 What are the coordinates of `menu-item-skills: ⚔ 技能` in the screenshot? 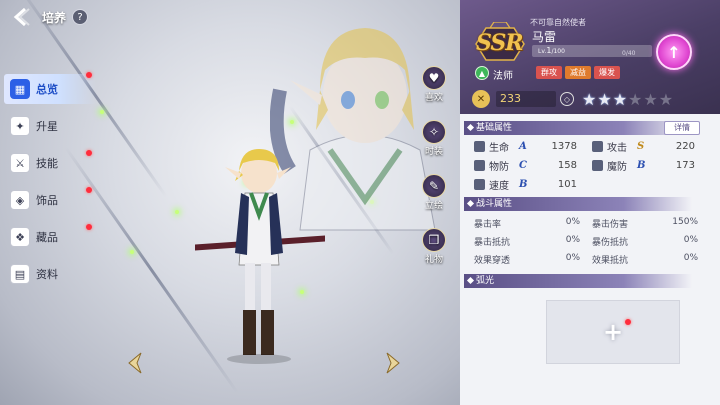 It's located at (50, 163).